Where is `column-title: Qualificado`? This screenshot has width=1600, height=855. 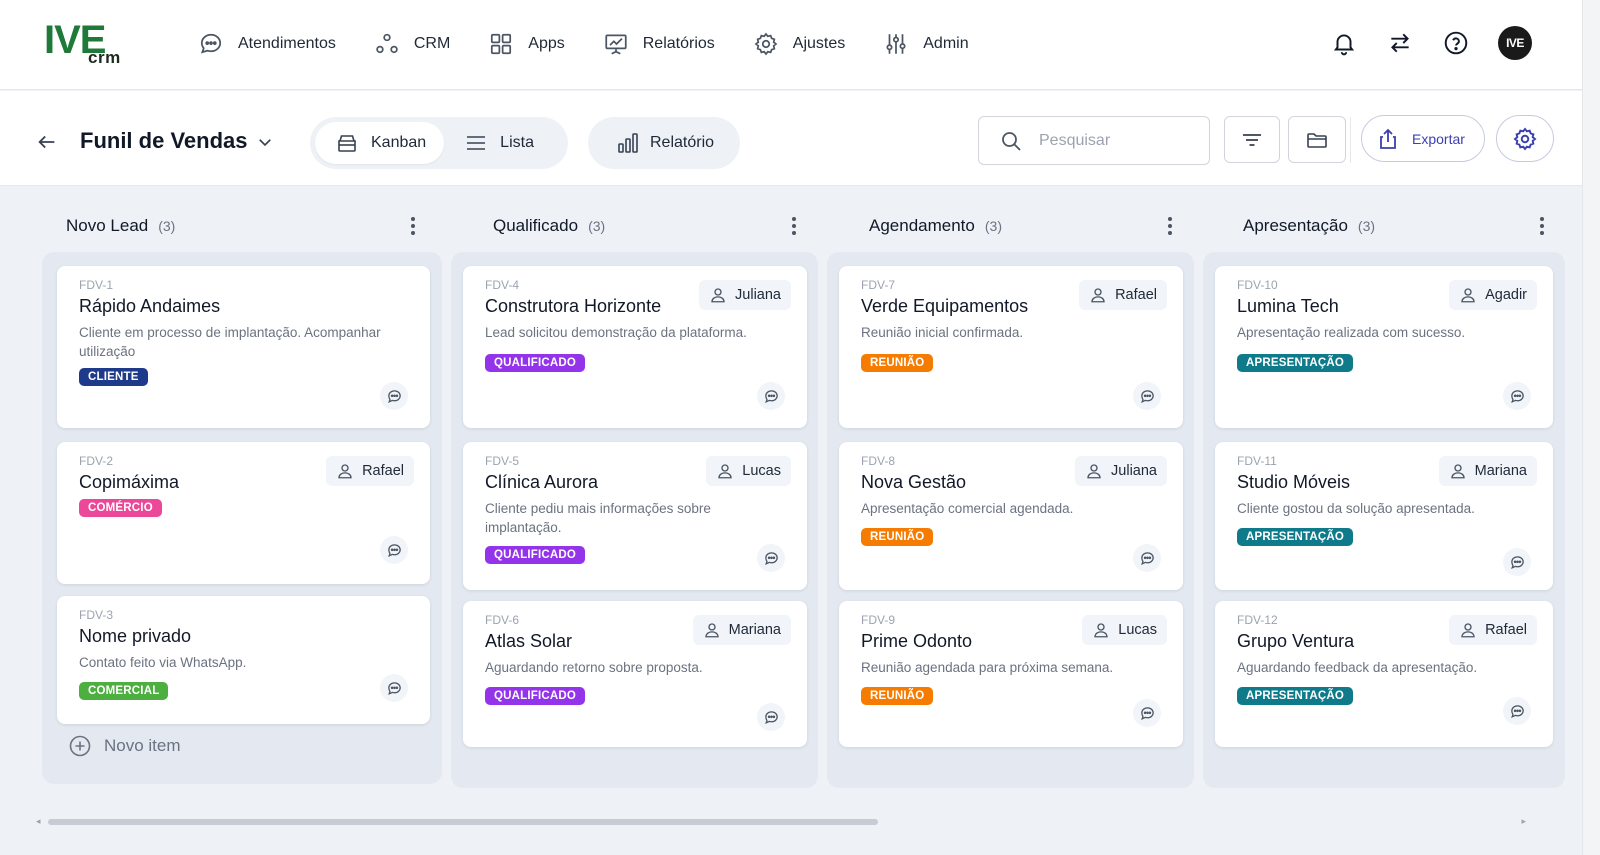
column-title: Qualificado is located at coordinates (536, 225).